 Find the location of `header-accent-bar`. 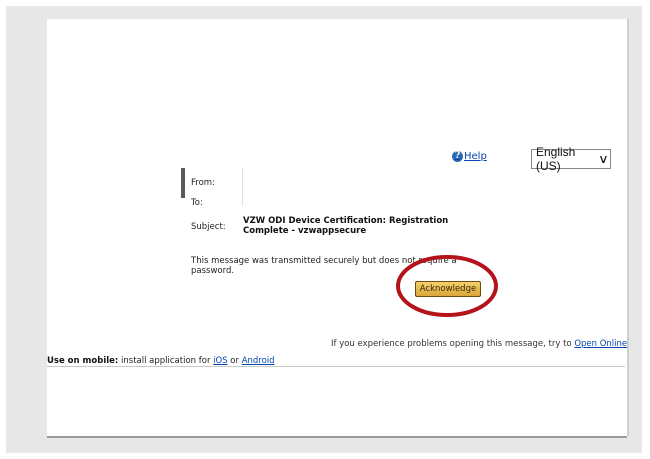

header-accent-bar is located at coordinates (183, 183).